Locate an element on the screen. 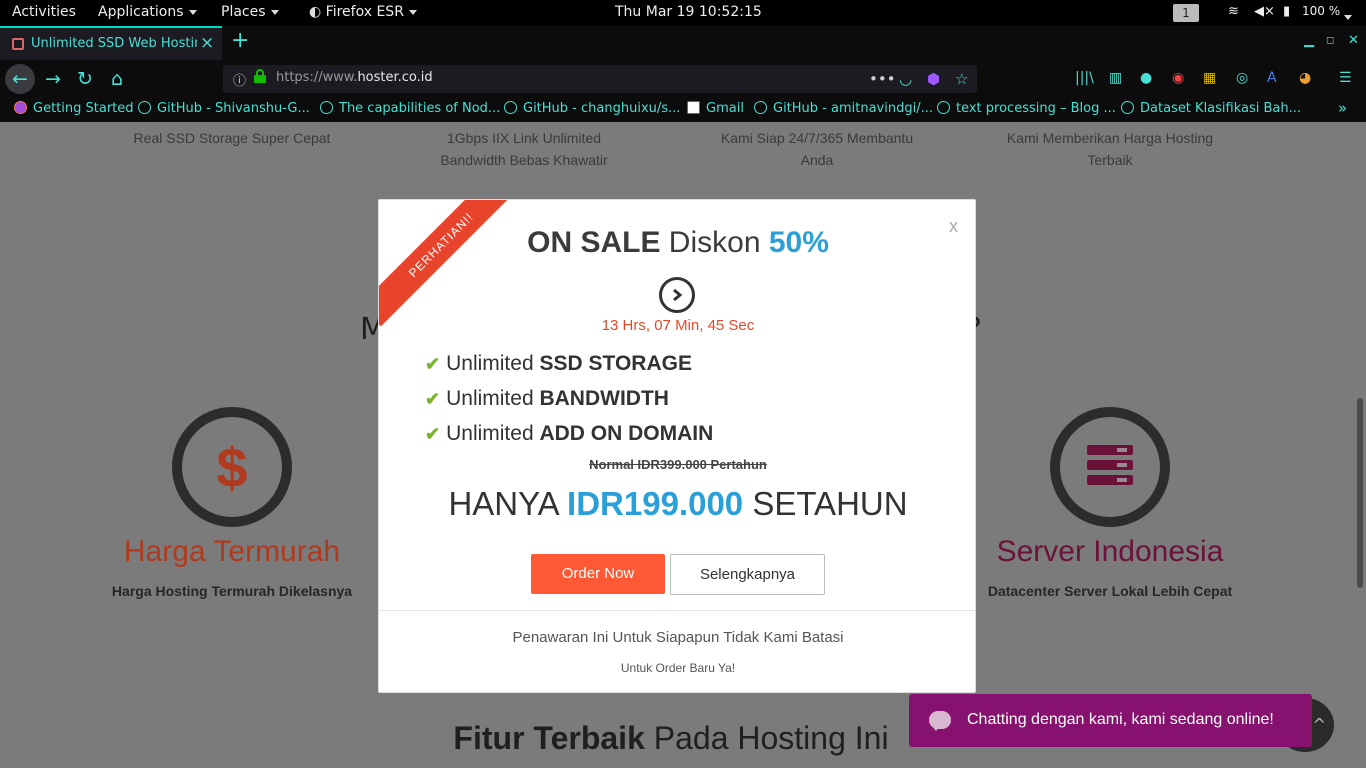 This screenshot has height=768, width=1366. owl-extension-icon: ◕ is located at coordinates (1305, 78).